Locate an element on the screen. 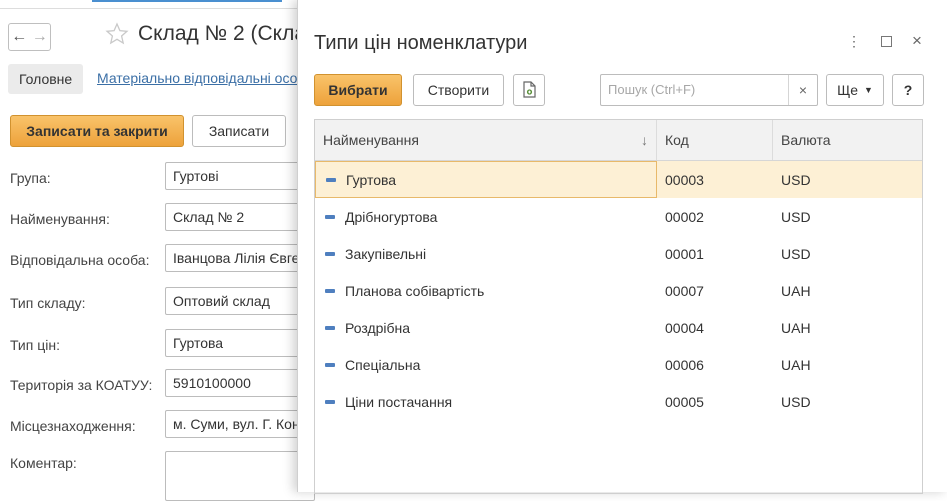 This screenshot has width=947, height=501. koatuu-label: Територія за КОАТУУ: is located at coordinates (81, 385).